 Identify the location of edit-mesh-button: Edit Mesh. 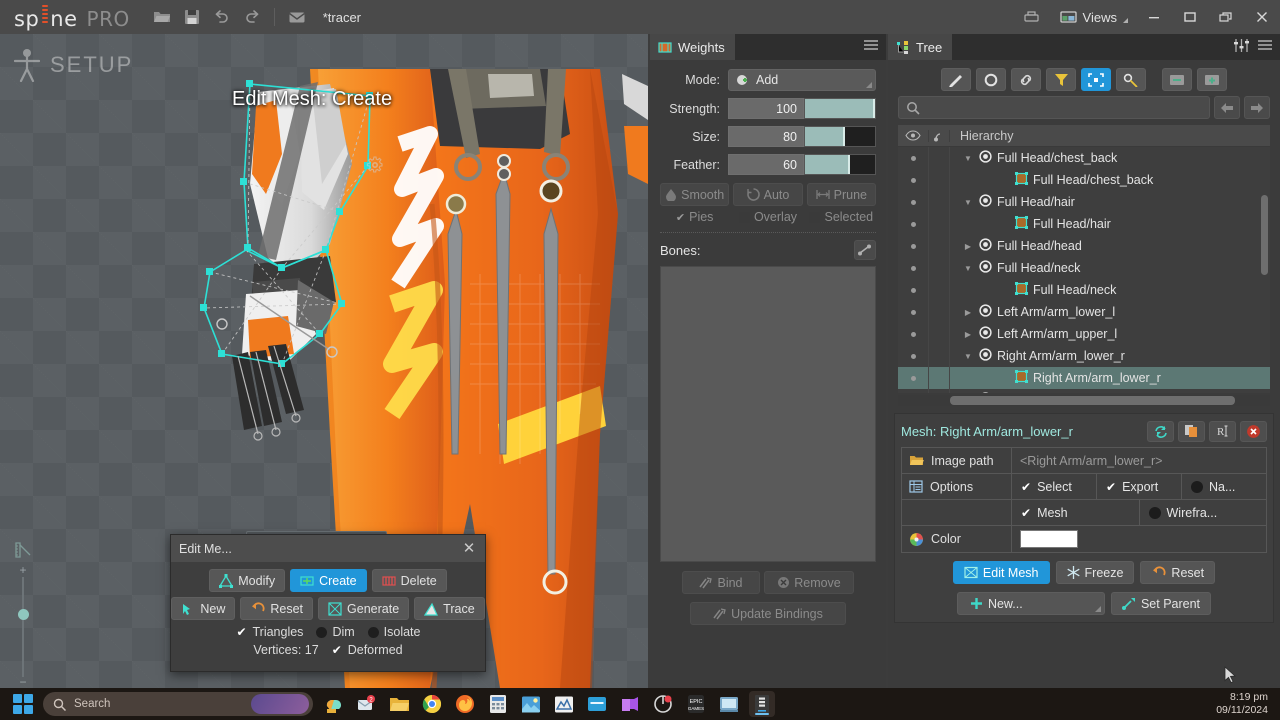
(1001, 572).